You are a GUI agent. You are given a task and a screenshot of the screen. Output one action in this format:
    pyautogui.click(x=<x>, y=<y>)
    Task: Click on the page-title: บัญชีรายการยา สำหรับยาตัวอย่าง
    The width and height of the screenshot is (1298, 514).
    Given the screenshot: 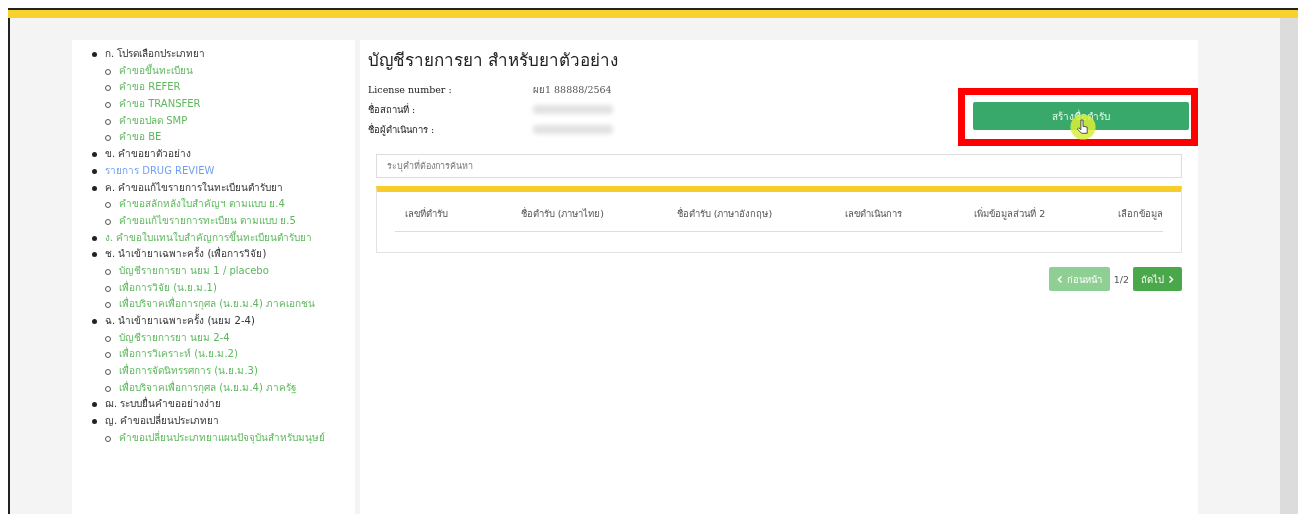 What is the action you would take?
    pyautogui.click(x=494, y=60)
    